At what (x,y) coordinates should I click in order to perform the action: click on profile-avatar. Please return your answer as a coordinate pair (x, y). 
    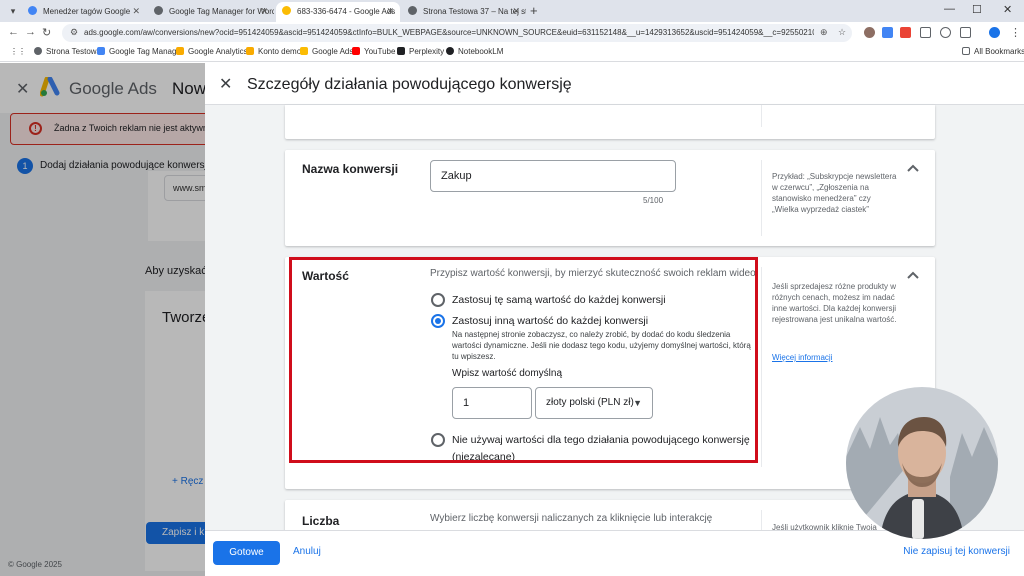
    Looking at the image, I should click on (994, 32).